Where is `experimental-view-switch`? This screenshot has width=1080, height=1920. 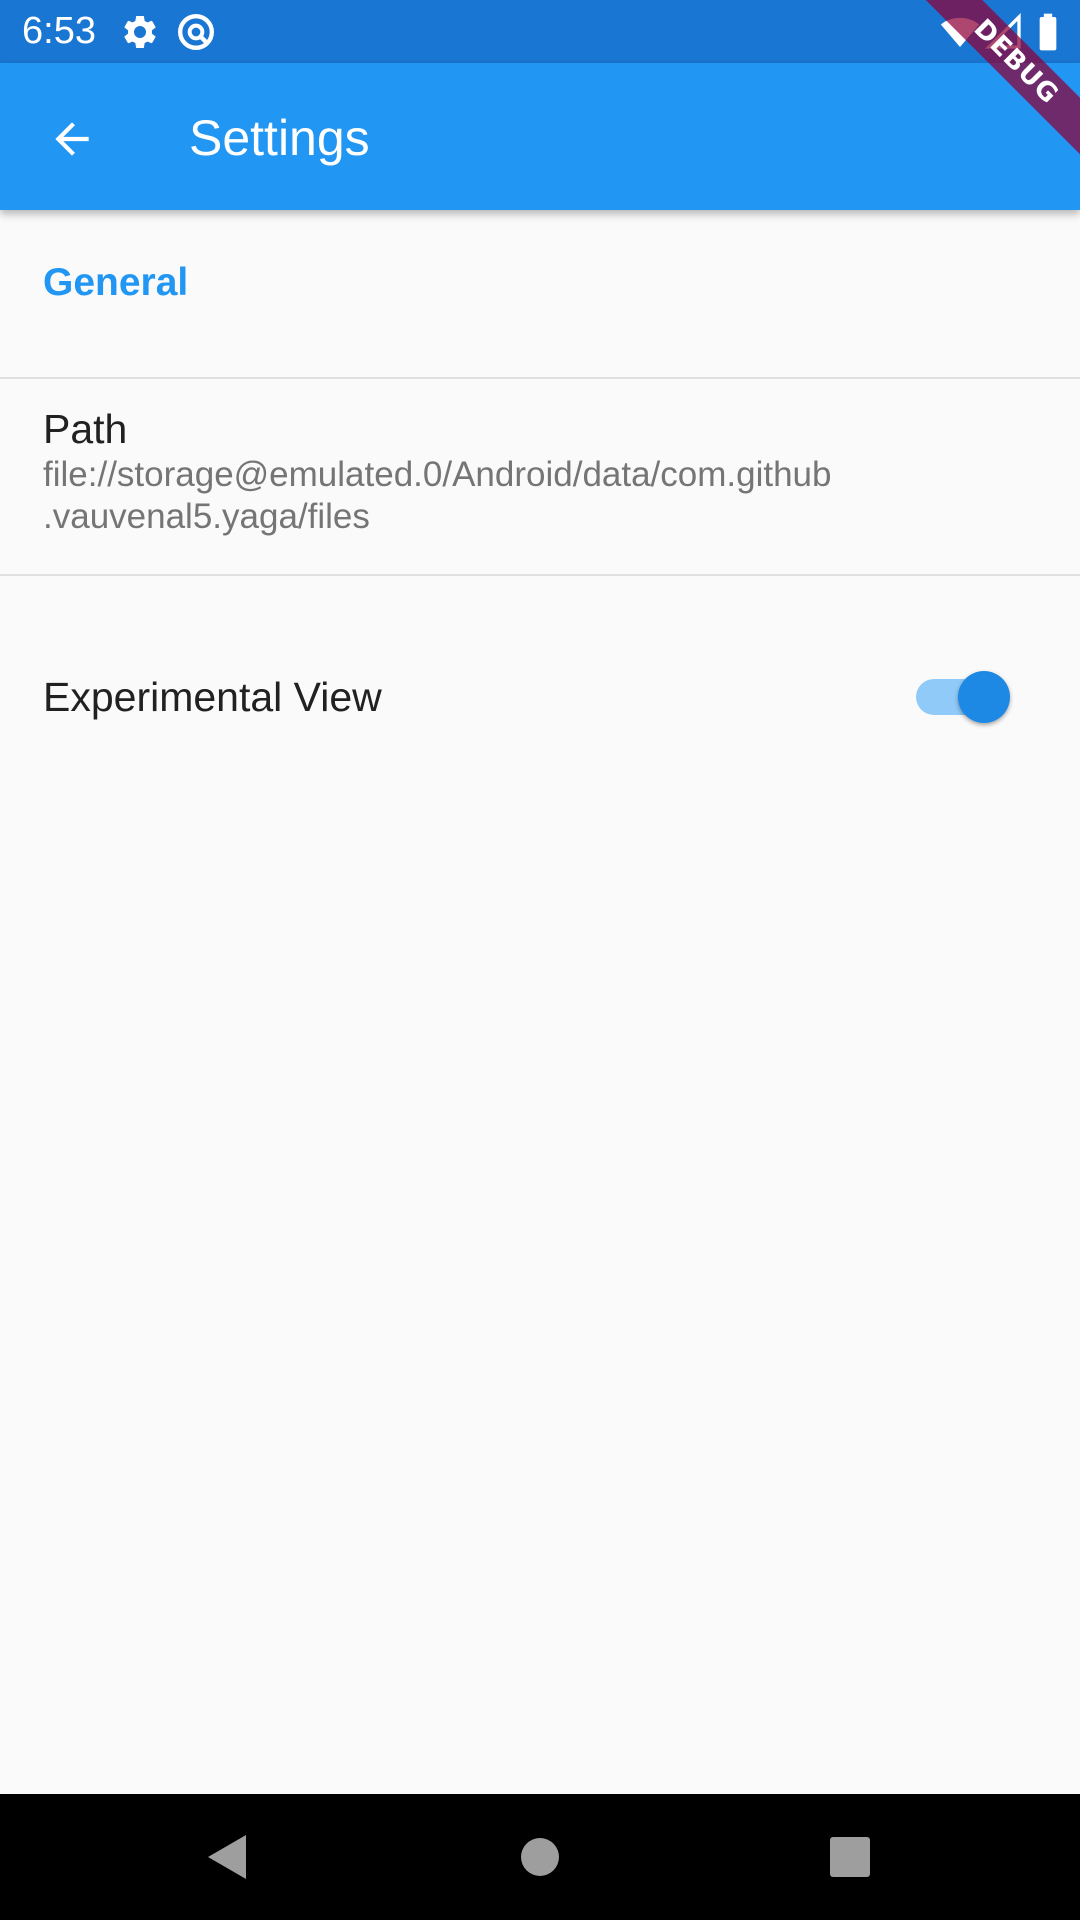 experimental-view-switch is located at coordinates (965, 697).